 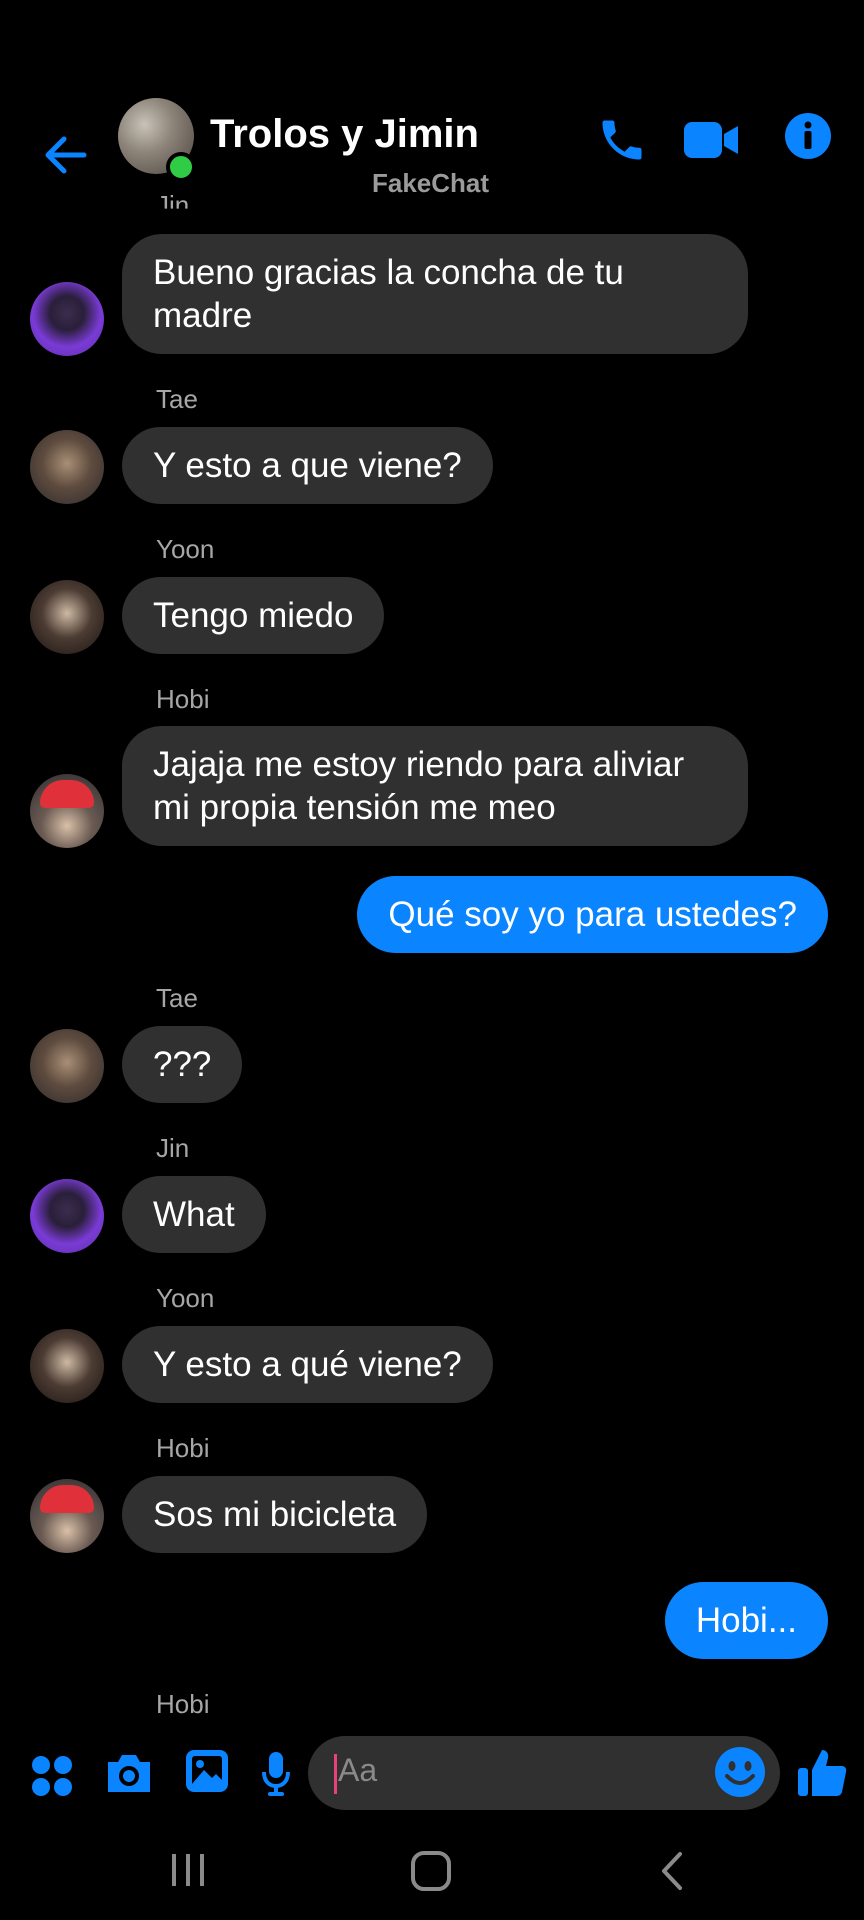 I want to click on microphone-icon, so click(x=276, y=1774).